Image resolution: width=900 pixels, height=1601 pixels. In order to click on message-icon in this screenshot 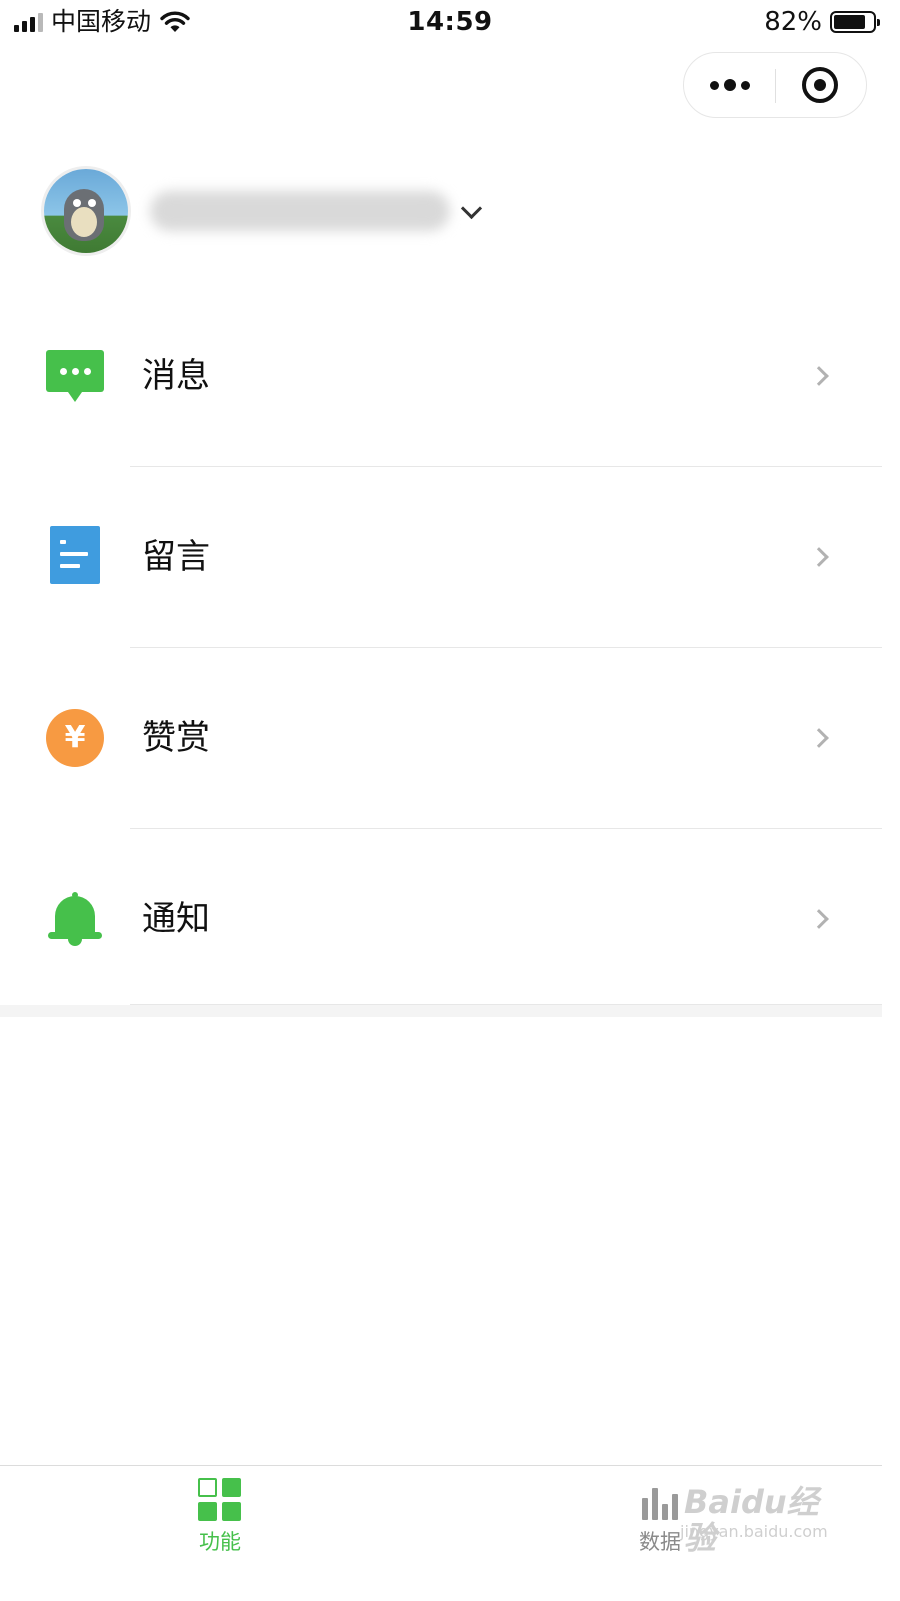, I will do `click(75, 376)`.